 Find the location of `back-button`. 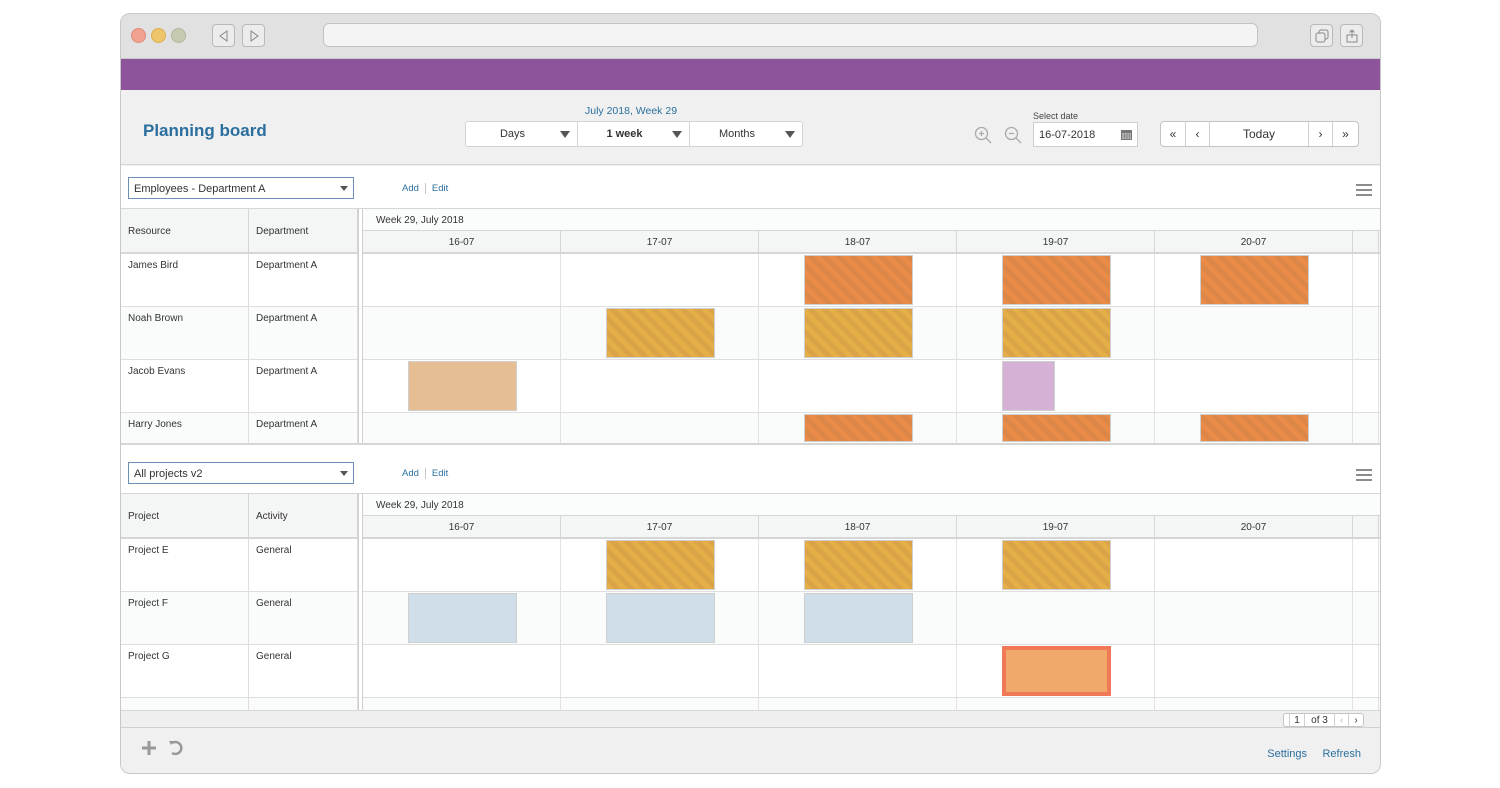

back-button is located at coordinates (223, 35).